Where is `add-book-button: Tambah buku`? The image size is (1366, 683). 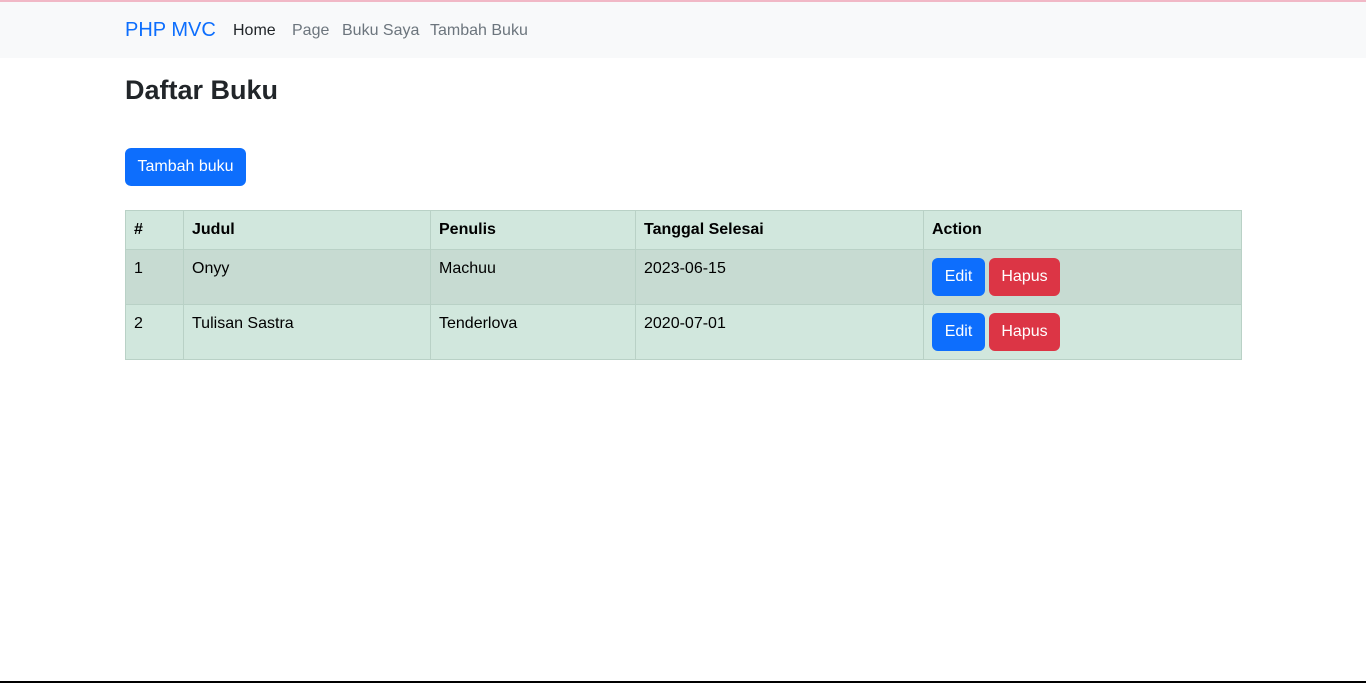
add-book-button: Tambah buku is located at coordinates (185, 167).